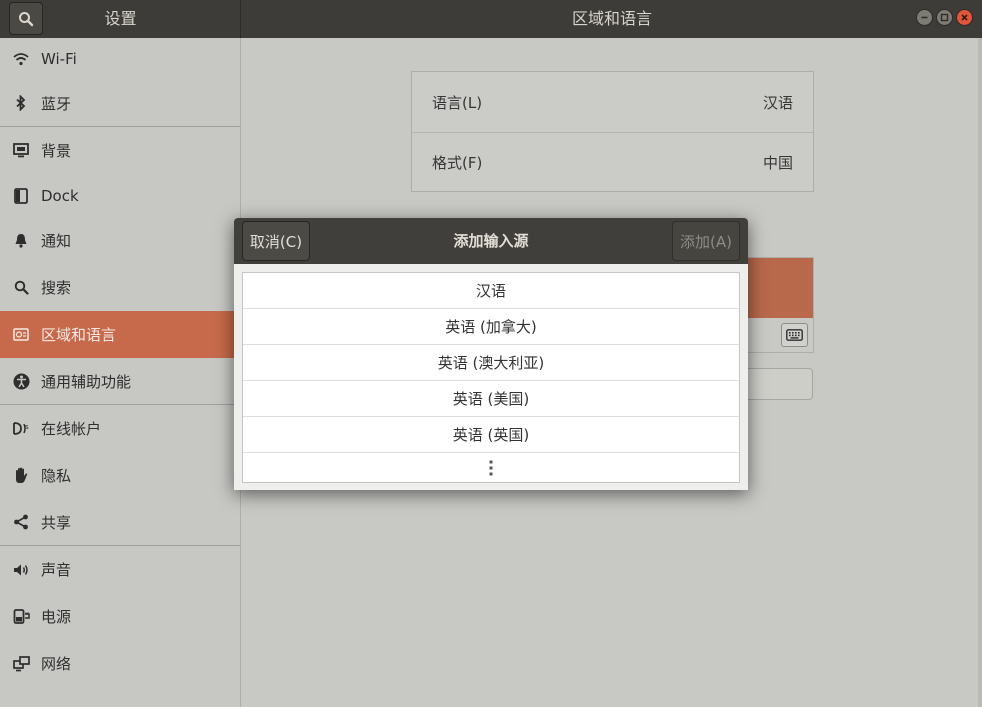 The image size is (982, 707). What do you see at coordinates (21, 429) in the screenshot?
I see `online-accounts-icon: s` at bounding box center [21, 429].